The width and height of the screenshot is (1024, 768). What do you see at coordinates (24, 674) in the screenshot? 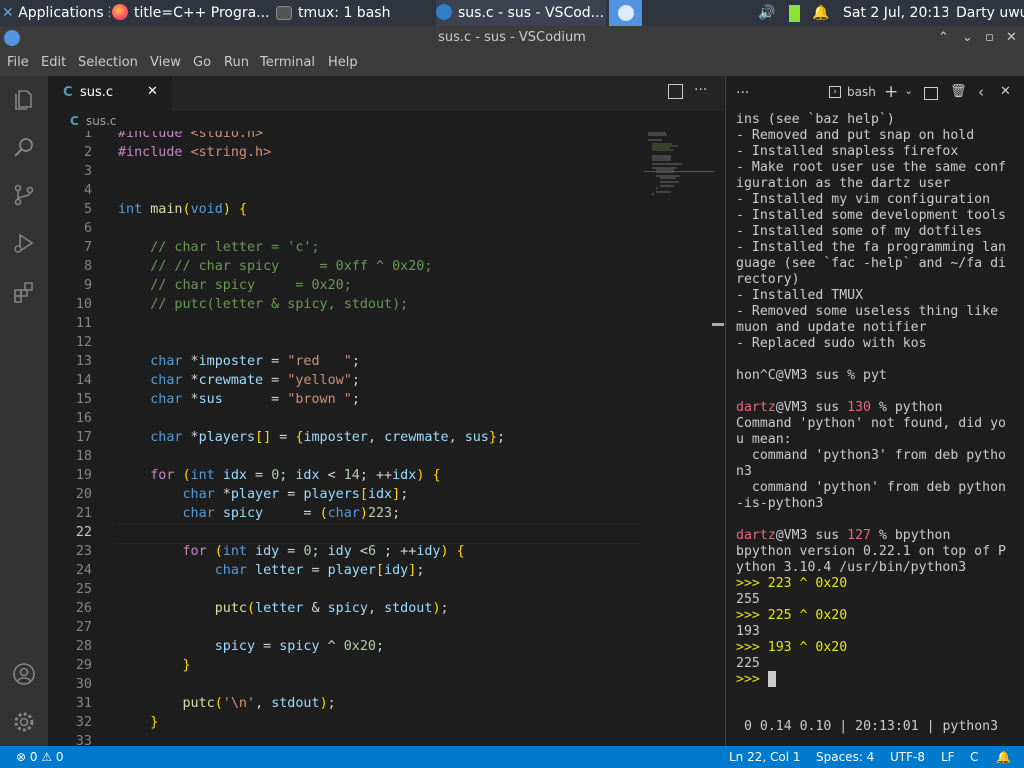
I see `account-icon` at bounding box center [24, 674].